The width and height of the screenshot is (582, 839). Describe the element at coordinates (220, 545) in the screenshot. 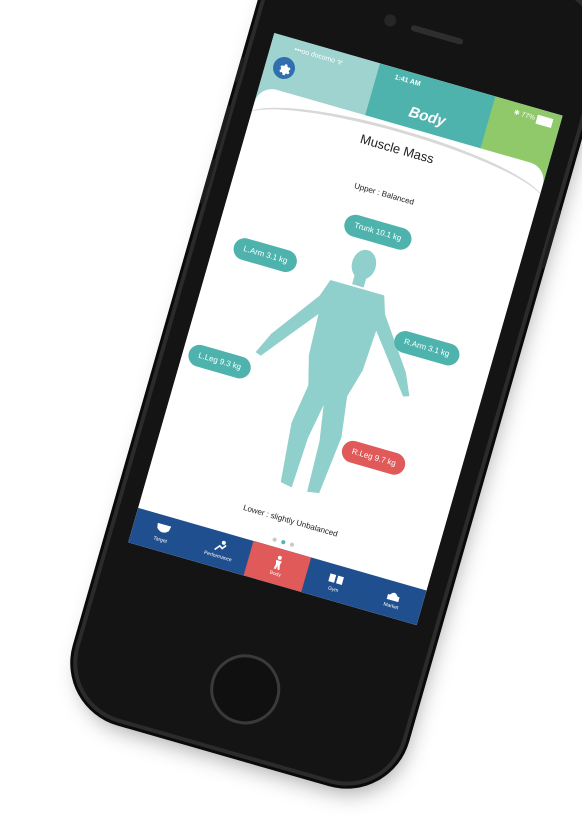

I see `performance-icon` at that location.